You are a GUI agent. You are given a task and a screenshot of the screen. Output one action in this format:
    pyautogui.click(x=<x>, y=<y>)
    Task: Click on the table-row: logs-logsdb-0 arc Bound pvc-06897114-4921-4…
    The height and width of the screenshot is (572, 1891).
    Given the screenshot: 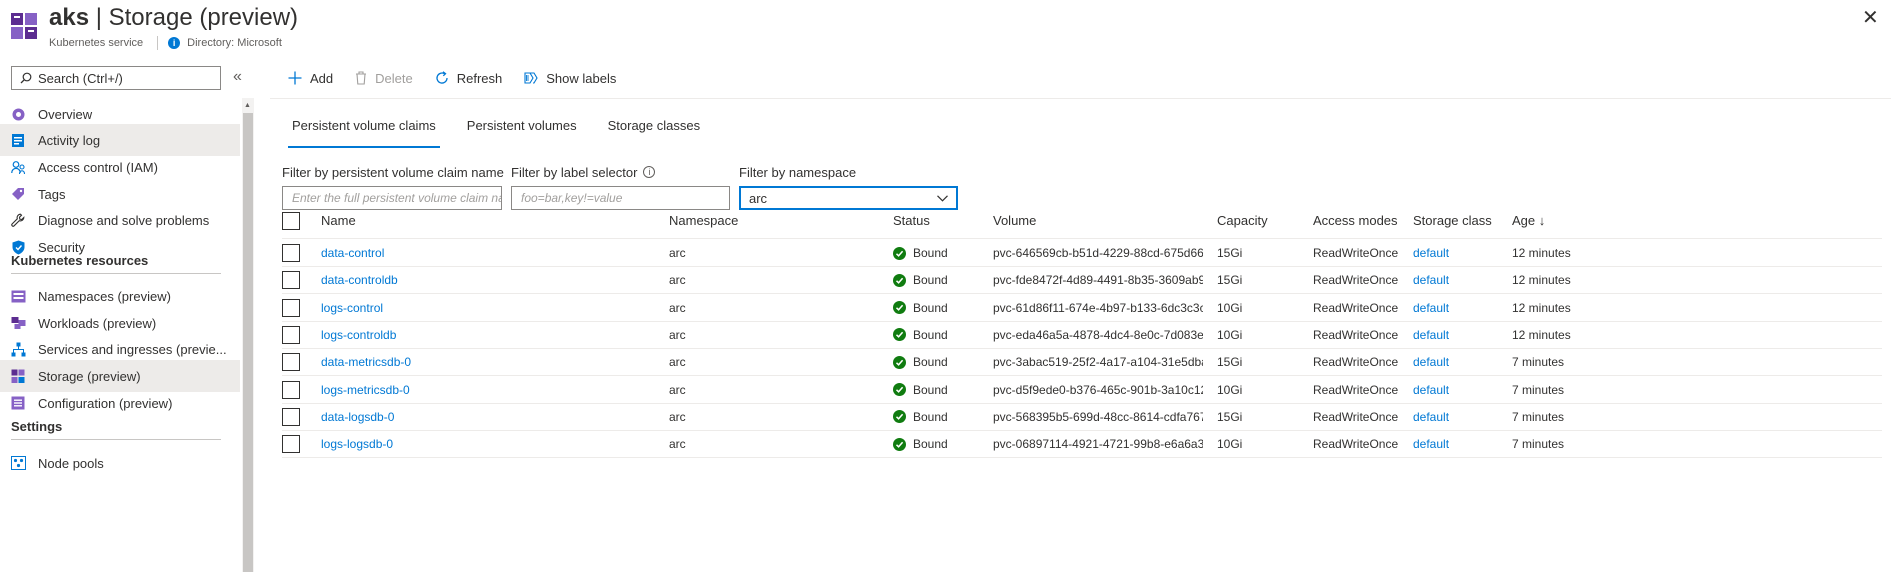 What is the action you would take?
    pyautogui.click(x=1082, y=445)
    